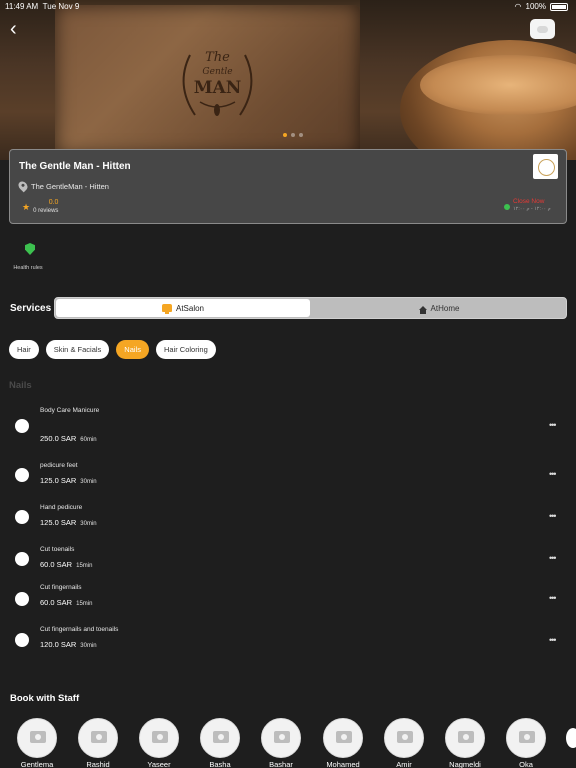 This screenshot has height=768, width=576. I want to click on wifi-icon: ◠, so click(518, 6).